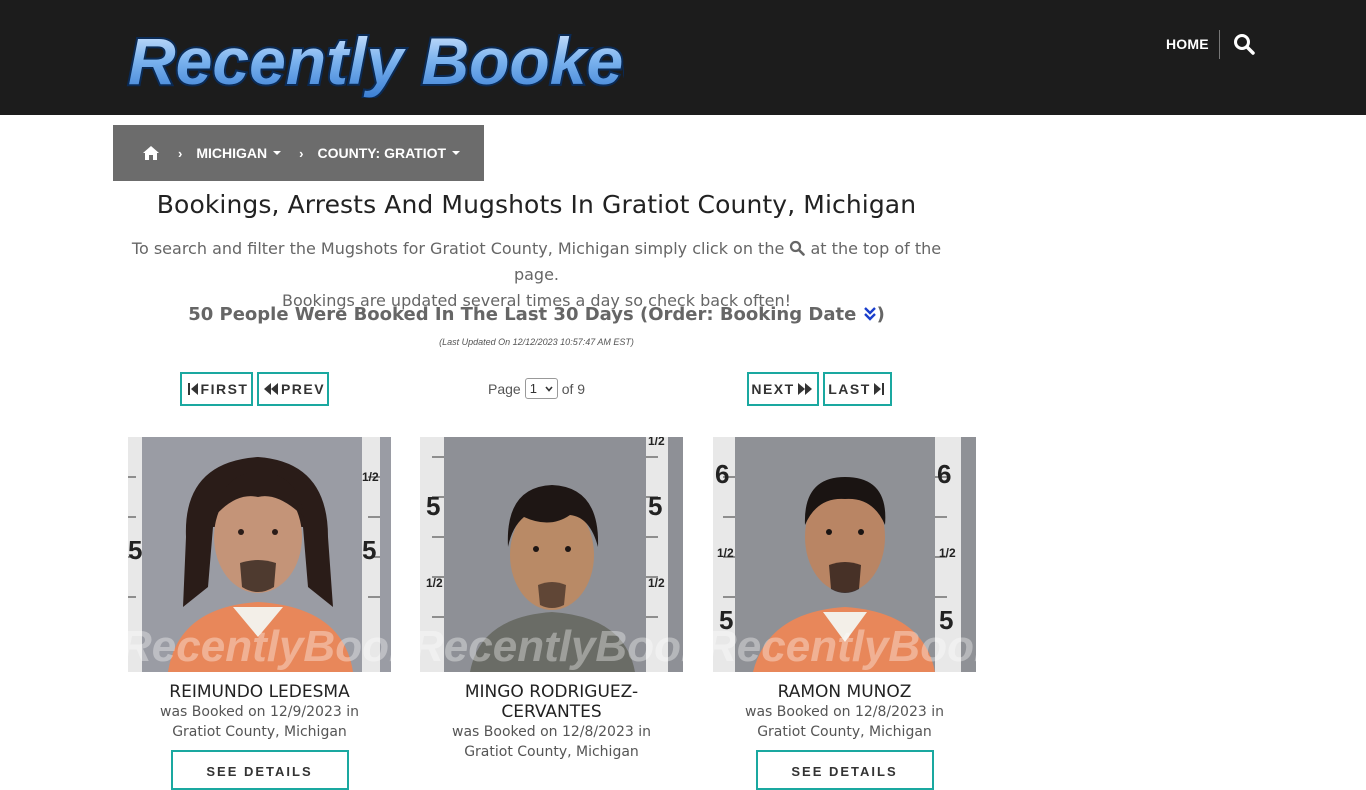 This screenshot has width=1366, height=790. Describe the element at coordinates (151, 153) in the screenshot. I see `home-icon` at that location.